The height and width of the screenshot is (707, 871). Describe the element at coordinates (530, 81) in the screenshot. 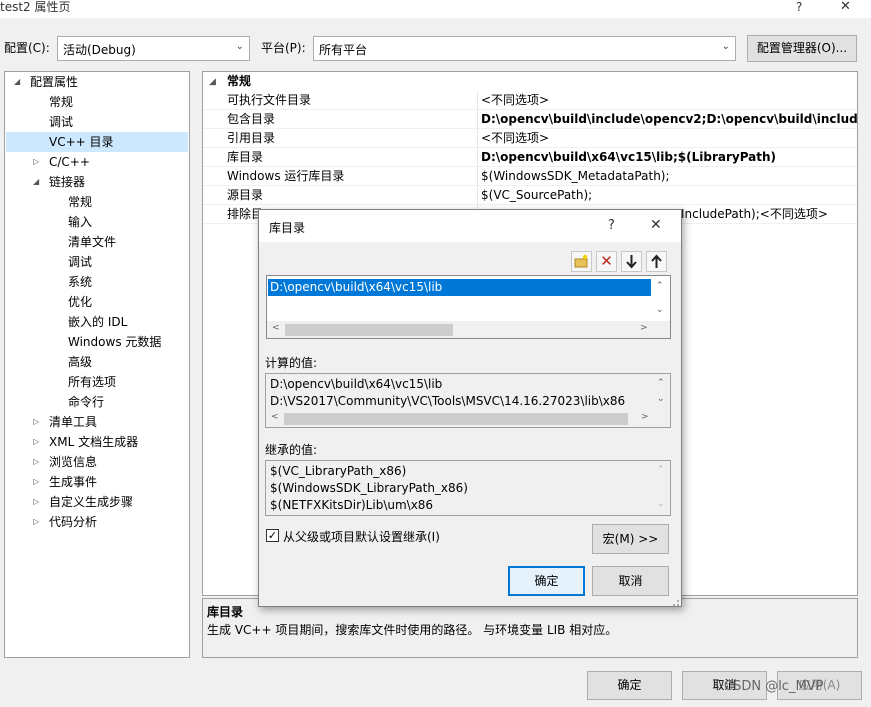

I see `grid-section-header: ◢ 常规` at that location.